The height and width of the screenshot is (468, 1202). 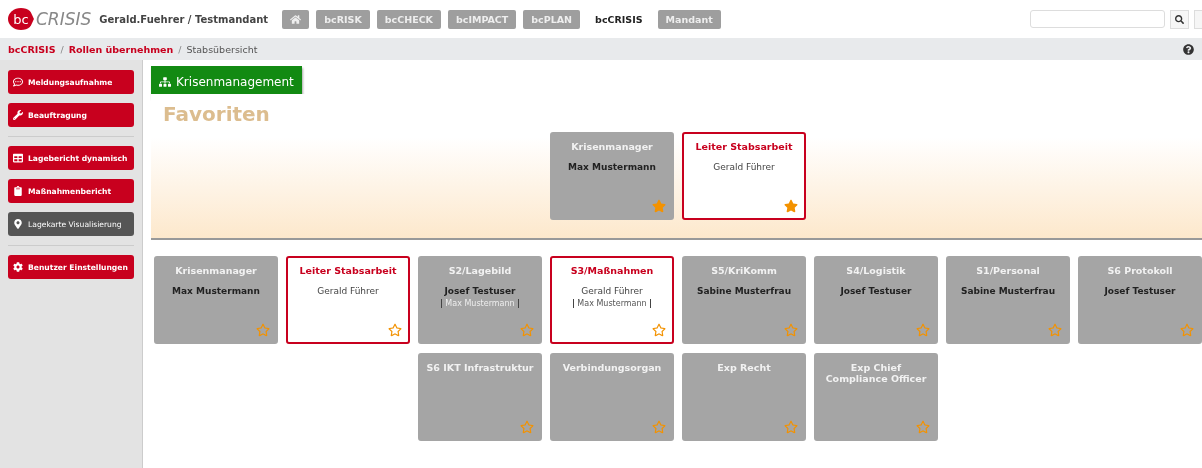 What do you see at coordinates (216, 113) in the screenshot?
I see `favorites-title: Favoriten` at bounding box center [216, 113].